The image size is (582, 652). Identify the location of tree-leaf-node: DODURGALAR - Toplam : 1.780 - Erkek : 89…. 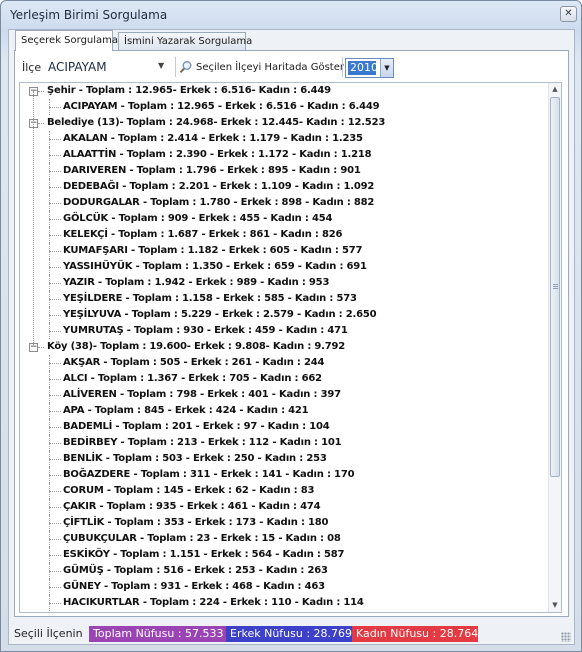
(285, 203).